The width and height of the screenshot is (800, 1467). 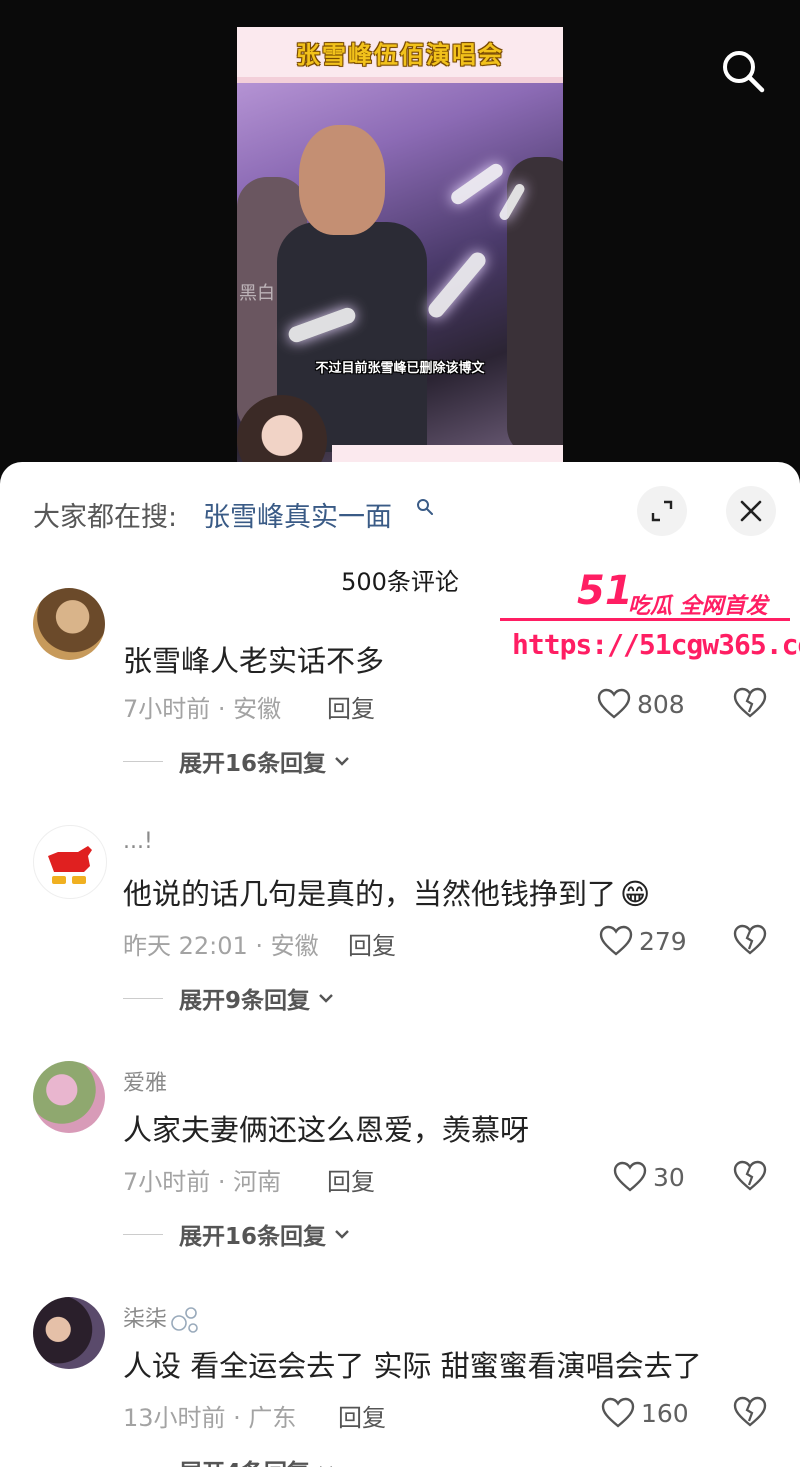 I want to click on watermark-brand: 51, so click(x=605, y=591).